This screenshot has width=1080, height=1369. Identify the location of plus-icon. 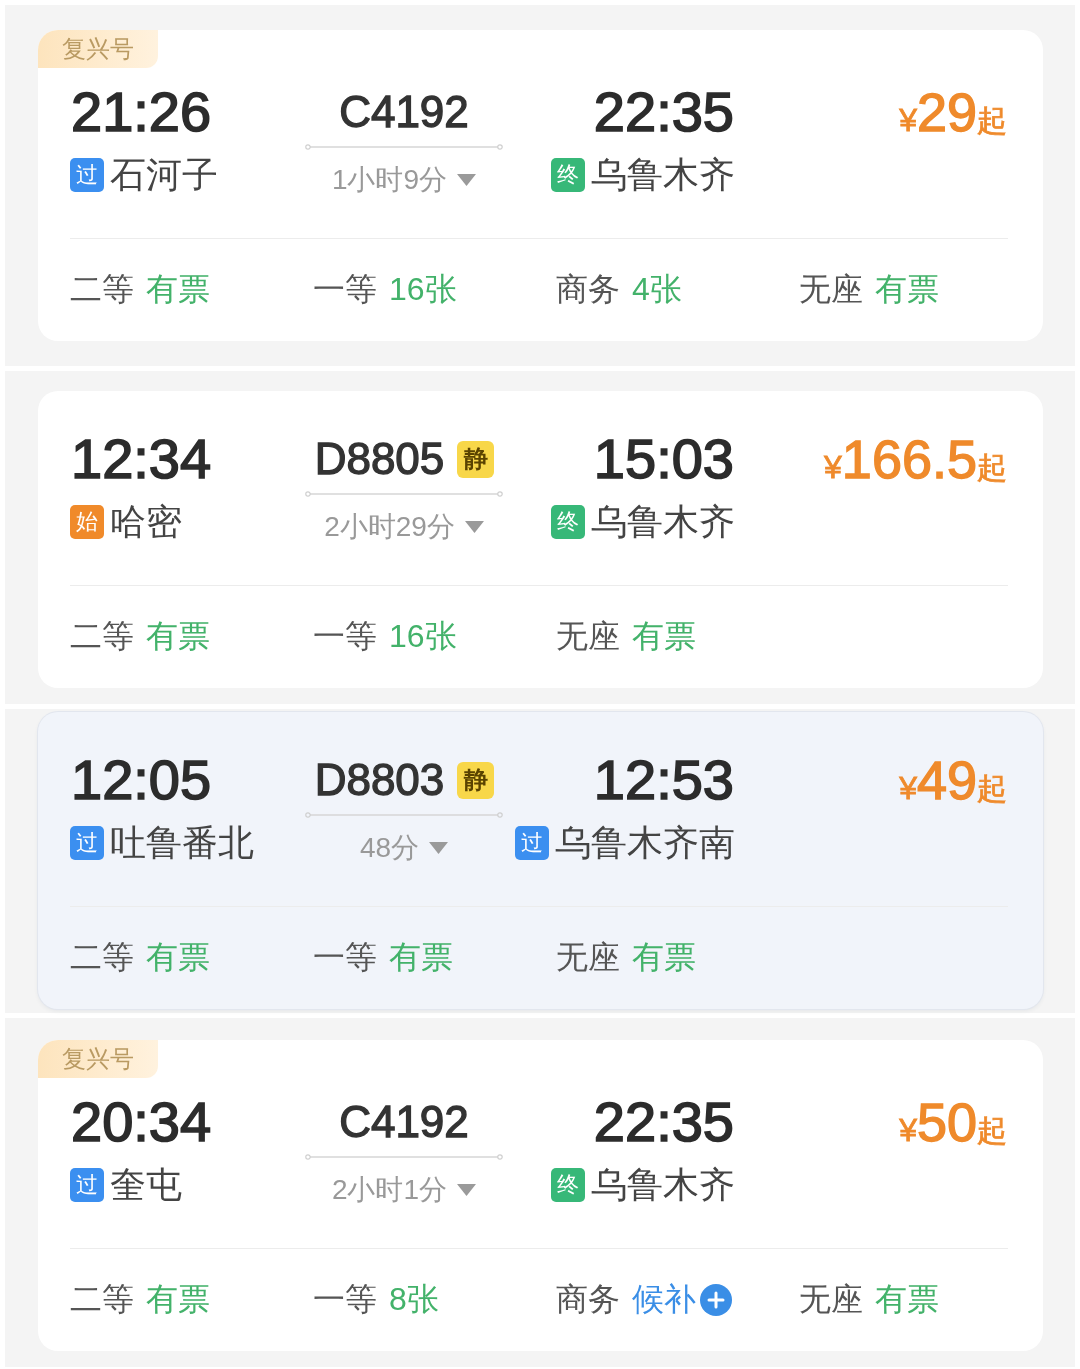
(716, 1300).